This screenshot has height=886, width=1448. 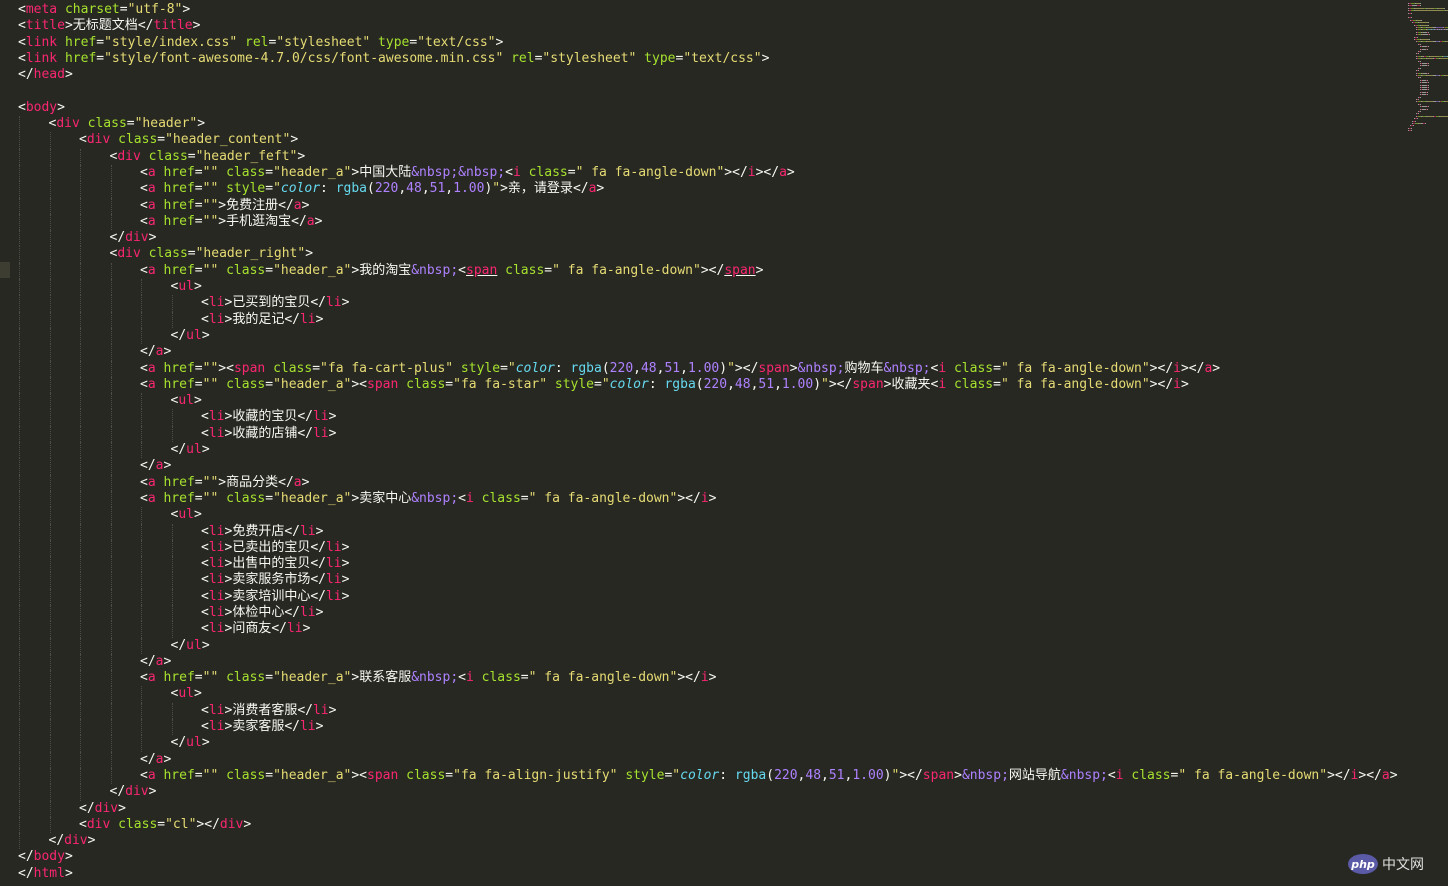 I want to click on code-line: <li>收藏的宝贝</li>, so click(x=710, y=417).